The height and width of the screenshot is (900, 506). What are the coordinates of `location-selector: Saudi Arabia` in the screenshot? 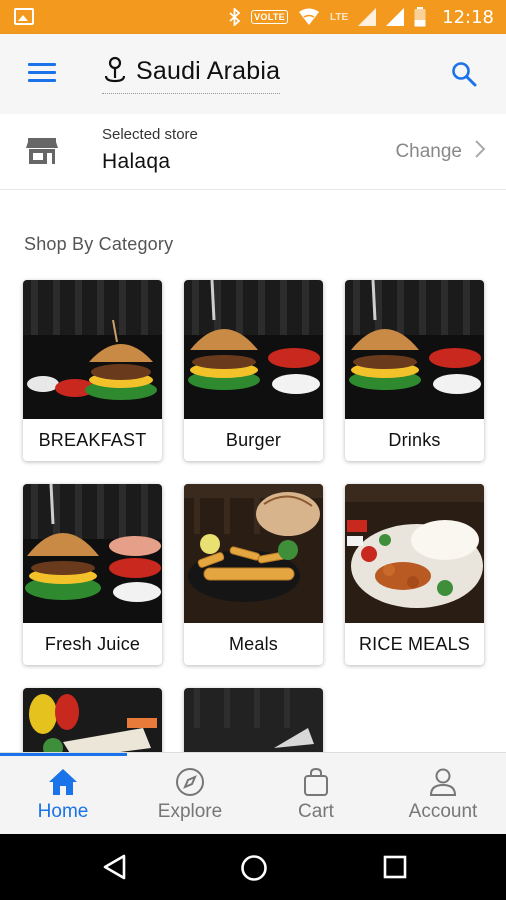 It's located at (191, 74).